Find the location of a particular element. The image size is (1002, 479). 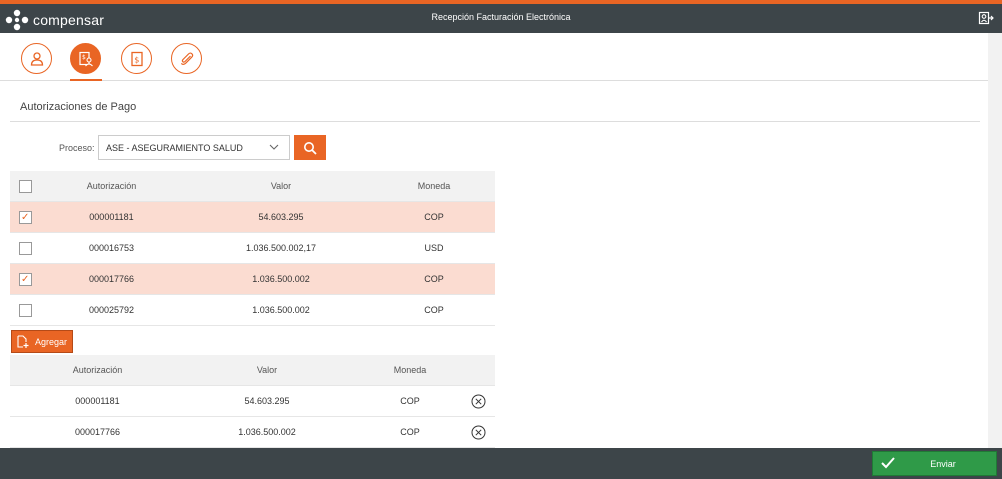

currency-cell: USD is located at coordinates (434, 248).